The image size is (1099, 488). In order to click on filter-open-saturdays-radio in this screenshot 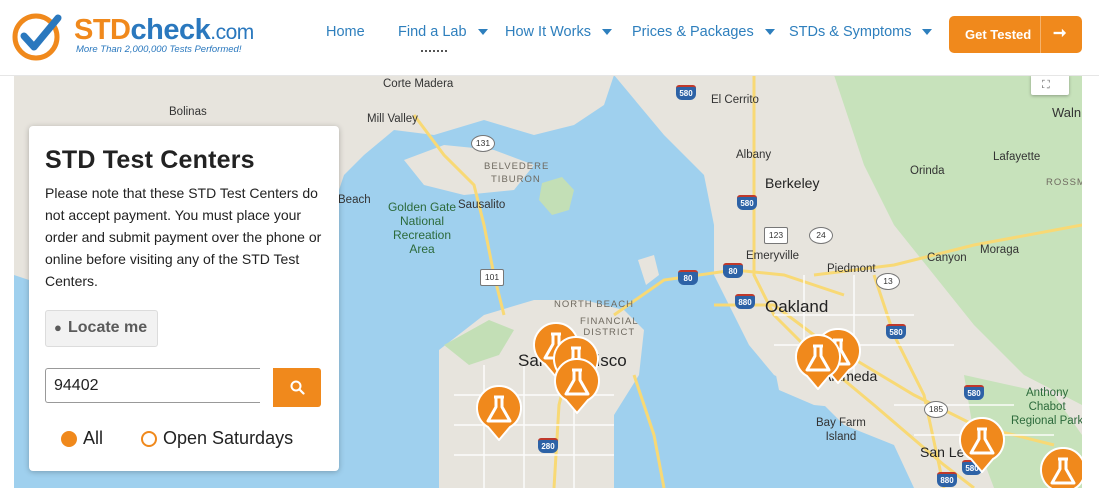, I will do `click(149, 438)`.